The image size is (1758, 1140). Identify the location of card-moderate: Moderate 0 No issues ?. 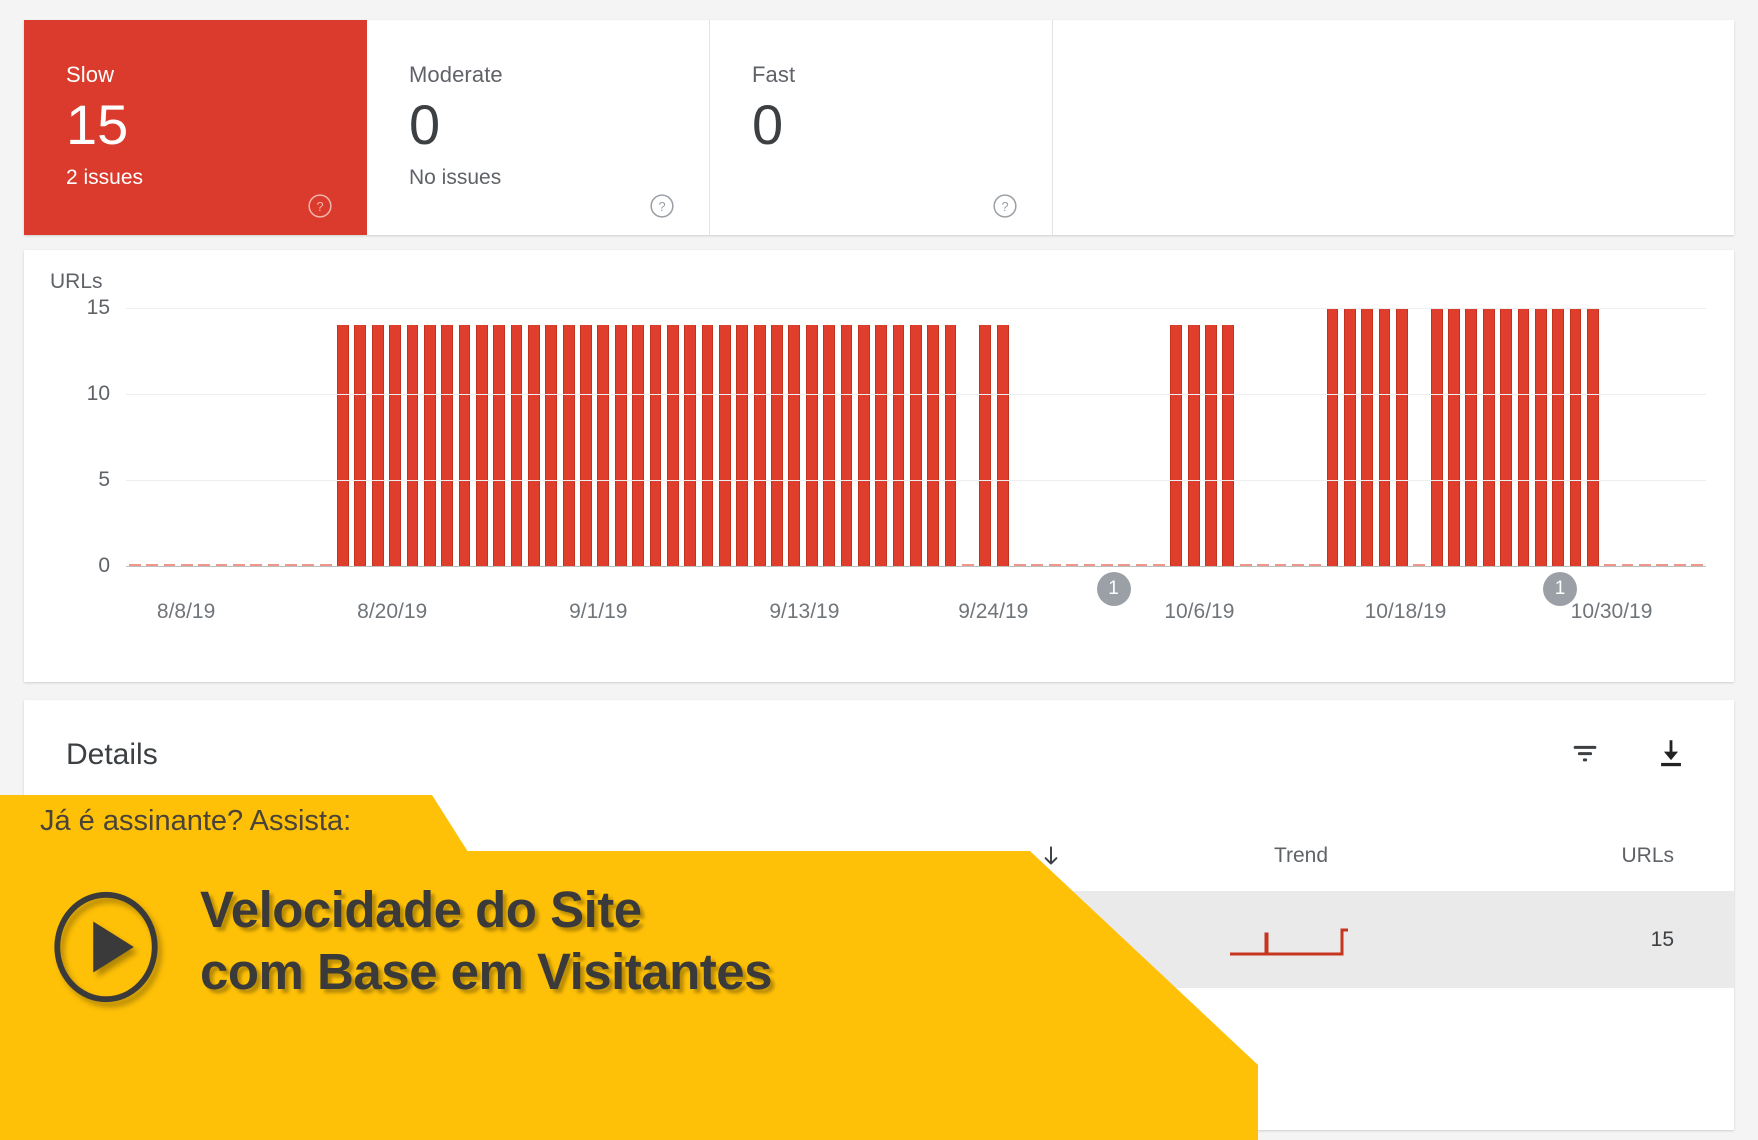
(538, 127).